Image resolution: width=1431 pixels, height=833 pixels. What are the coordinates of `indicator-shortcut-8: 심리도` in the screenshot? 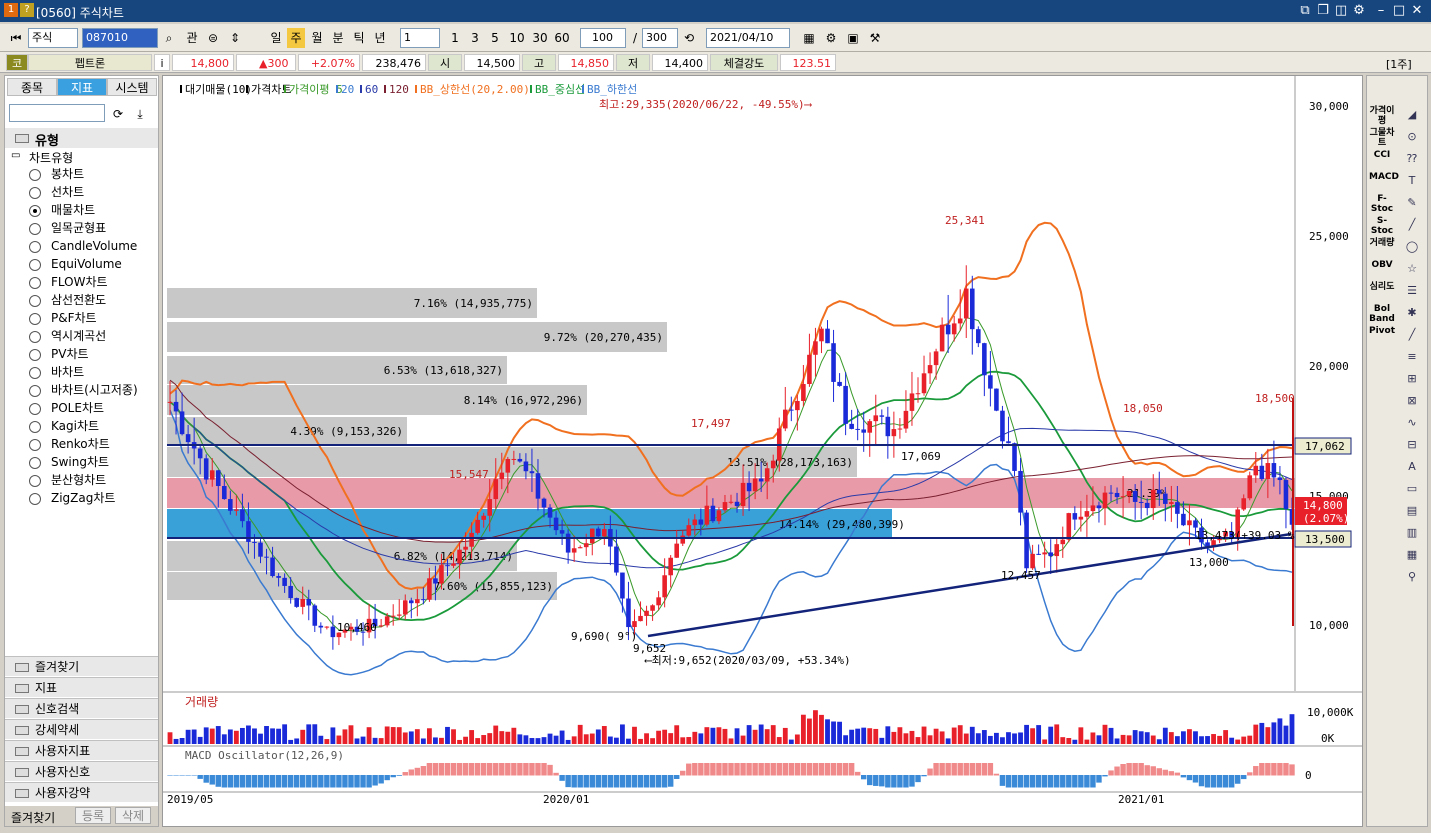 It's located at (1382, 287).